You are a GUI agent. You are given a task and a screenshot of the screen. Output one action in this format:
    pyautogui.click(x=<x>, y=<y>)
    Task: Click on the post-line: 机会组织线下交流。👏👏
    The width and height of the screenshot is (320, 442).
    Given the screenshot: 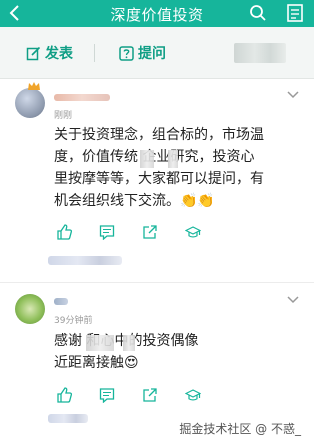 What is the action you would take?
    pyautogui.click(x=134, y=201)
    